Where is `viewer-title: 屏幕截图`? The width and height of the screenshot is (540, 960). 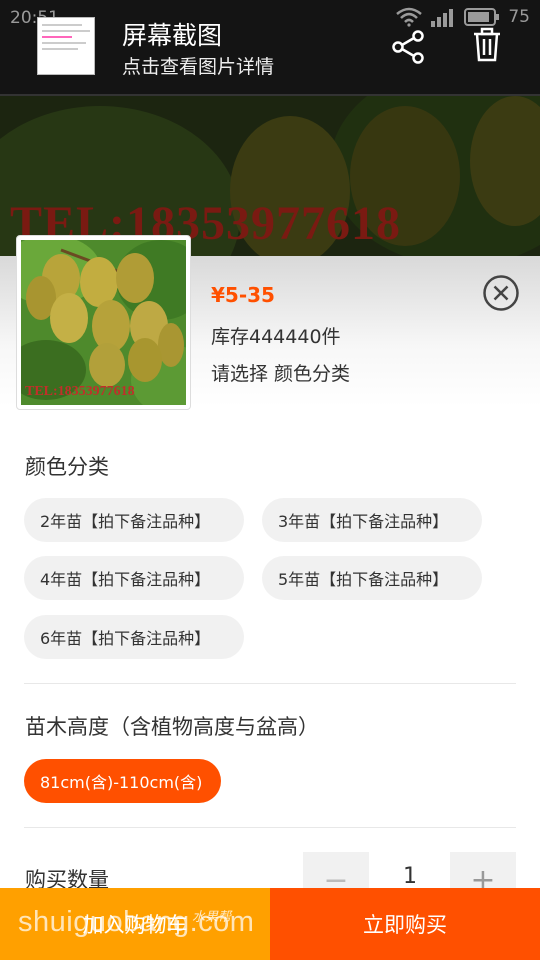
viewer-title: 屏幕截图 is located at coordinates (172, 35).